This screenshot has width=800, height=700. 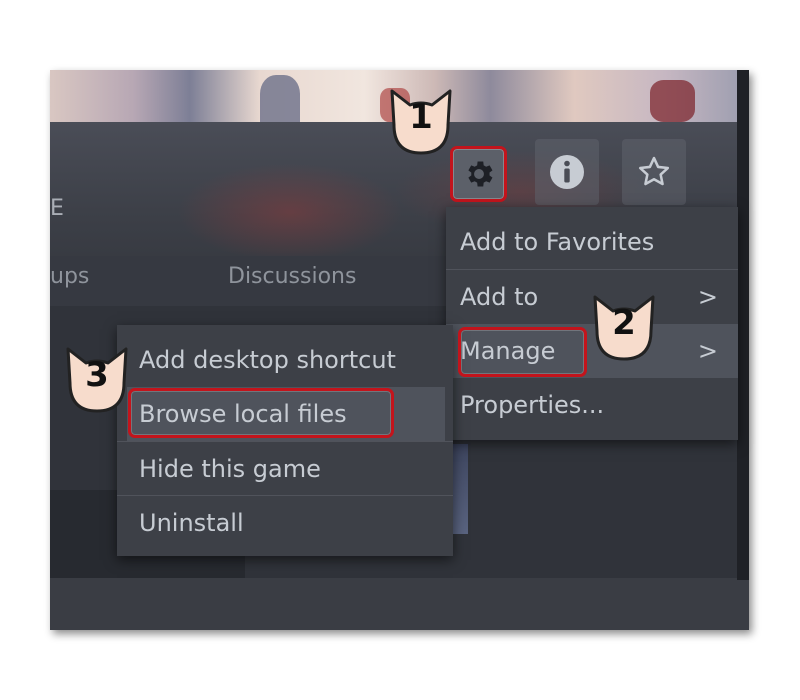 I want to click on info-icon, so click(x=567, y=172).